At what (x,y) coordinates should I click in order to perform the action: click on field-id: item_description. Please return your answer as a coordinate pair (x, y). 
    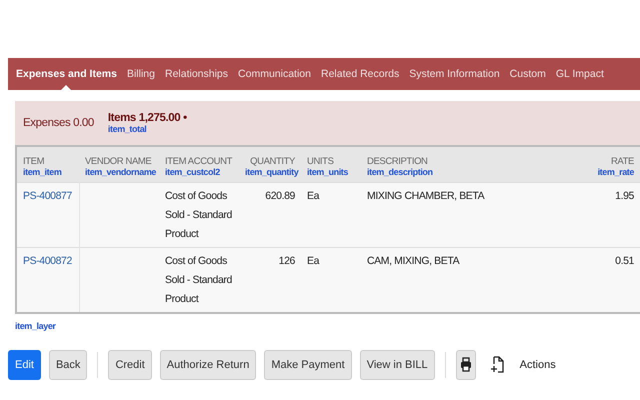
    Looking at the image, I should click on (400, 172).